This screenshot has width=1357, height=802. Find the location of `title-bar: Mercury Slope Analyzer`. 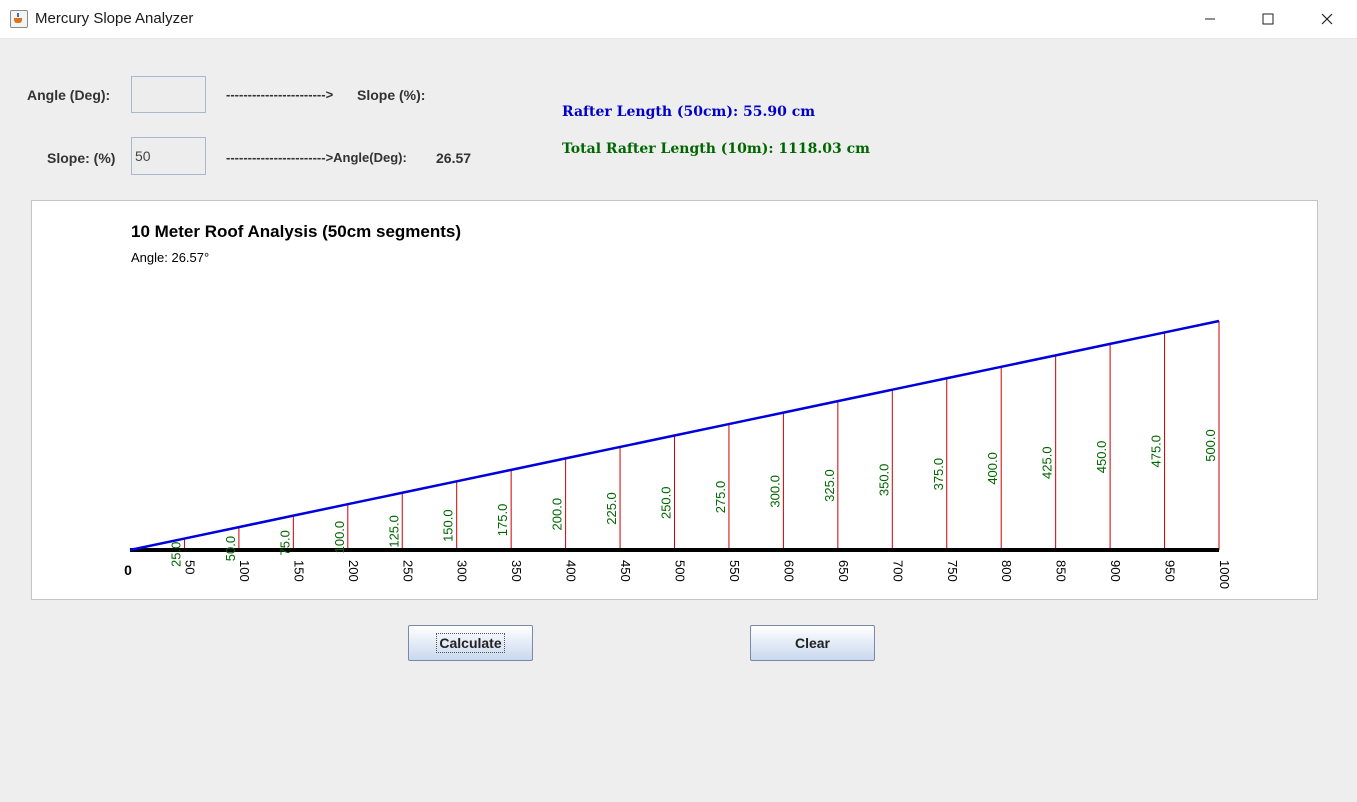

title-bar: Mercury Slope Analyzer is located at coordinates (678, 19).